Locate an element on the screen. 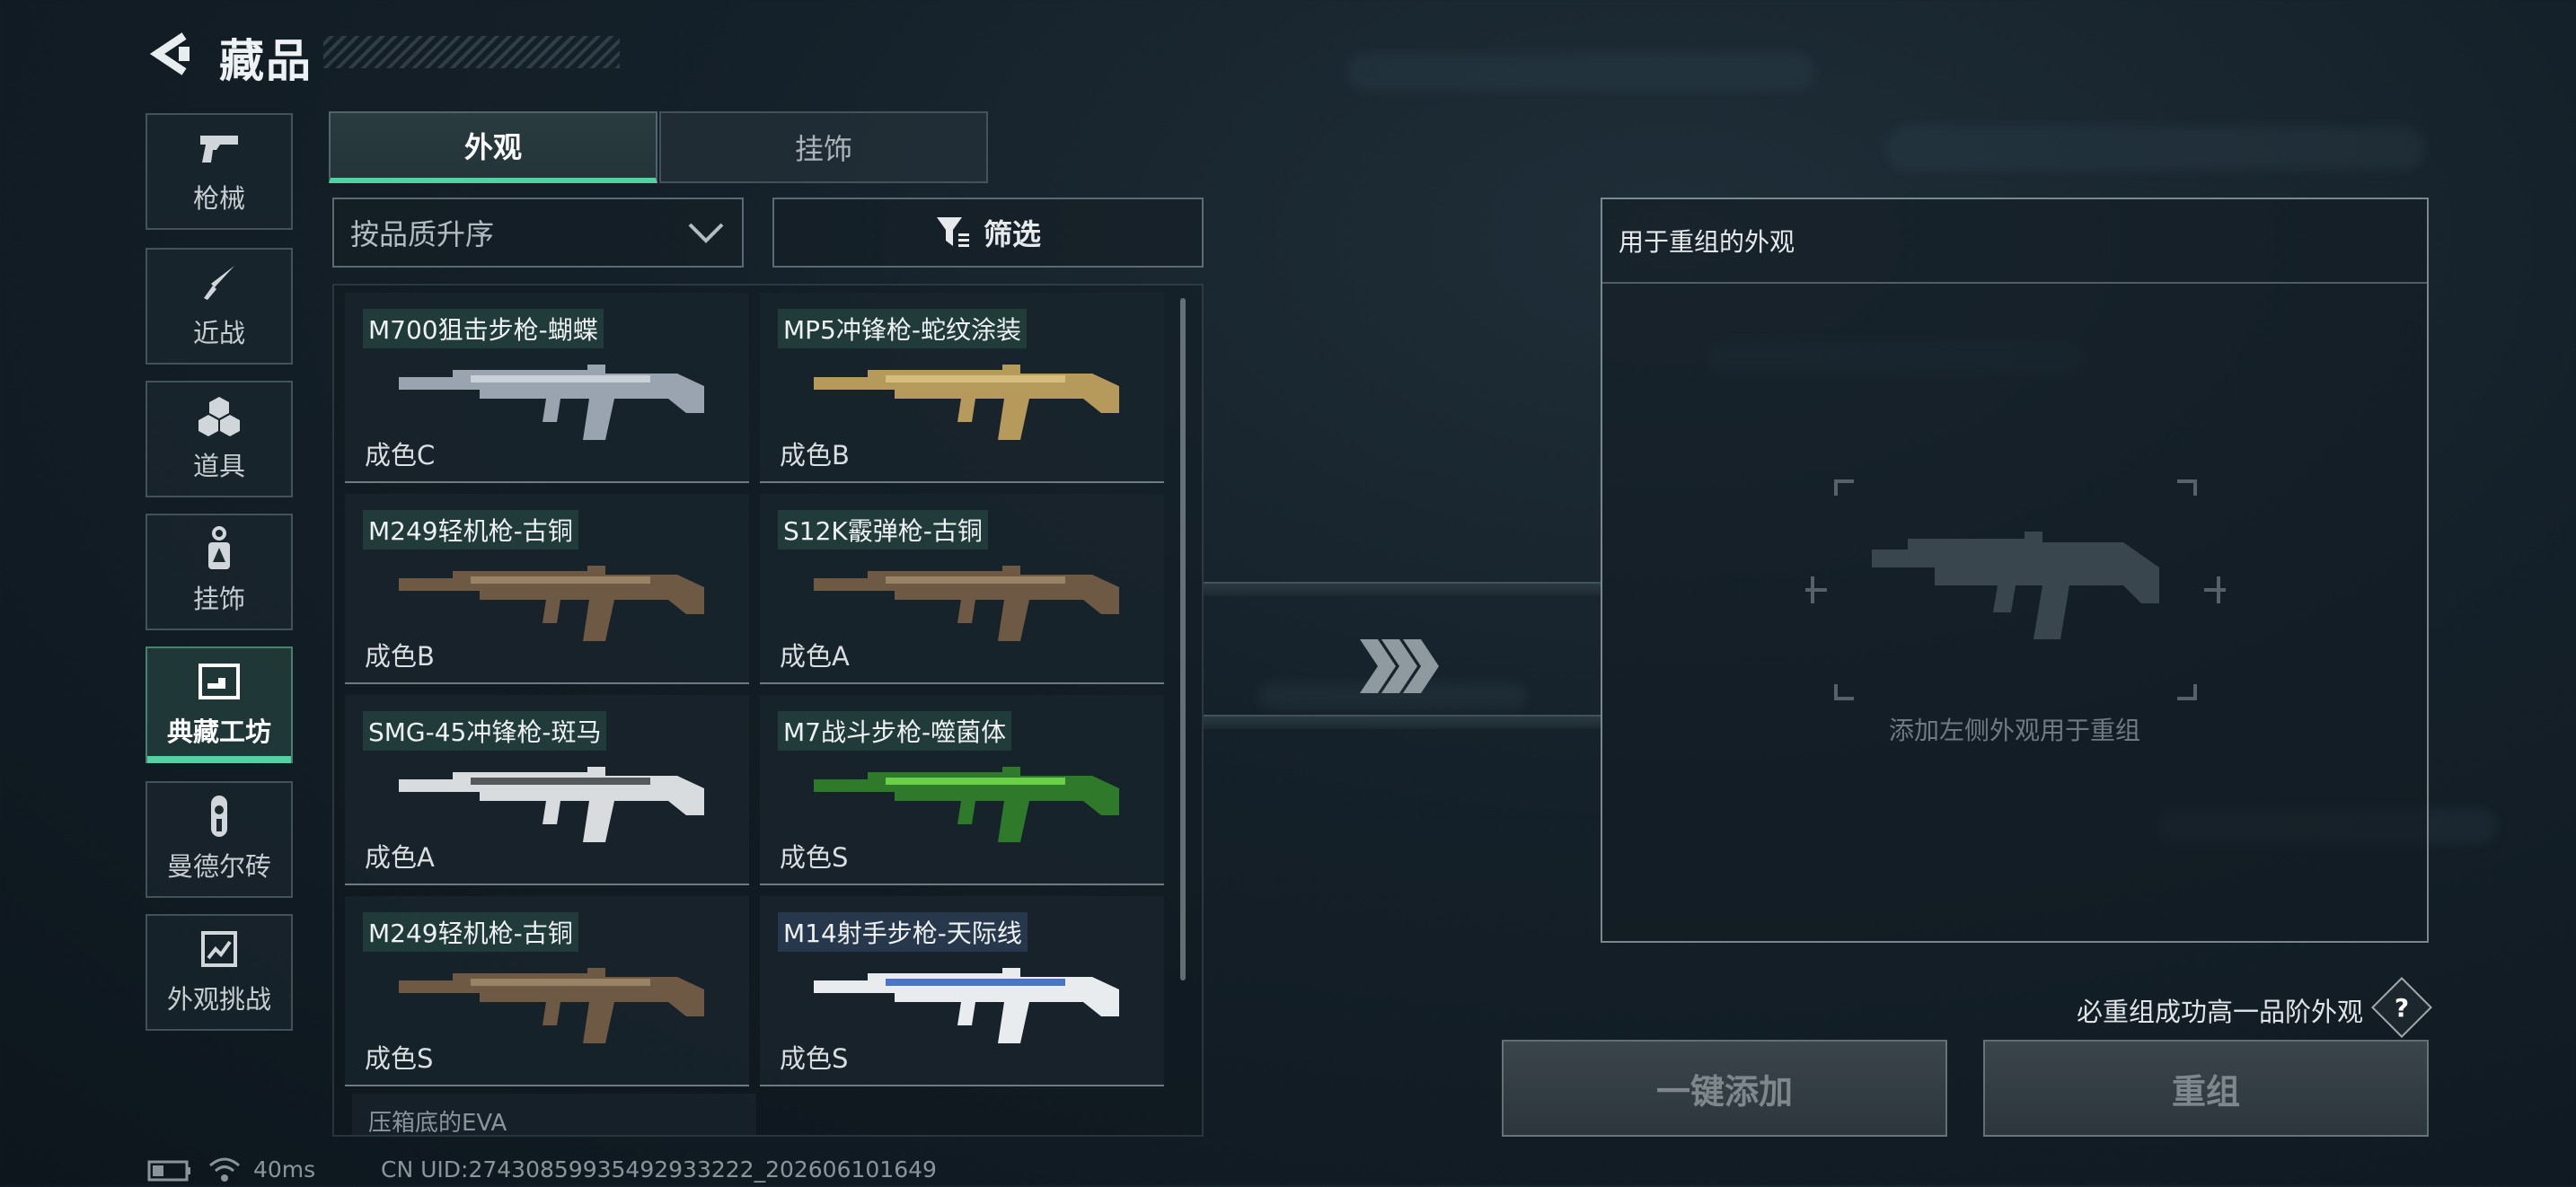  cube-cluster-icon is located at coordinates (219, 415).